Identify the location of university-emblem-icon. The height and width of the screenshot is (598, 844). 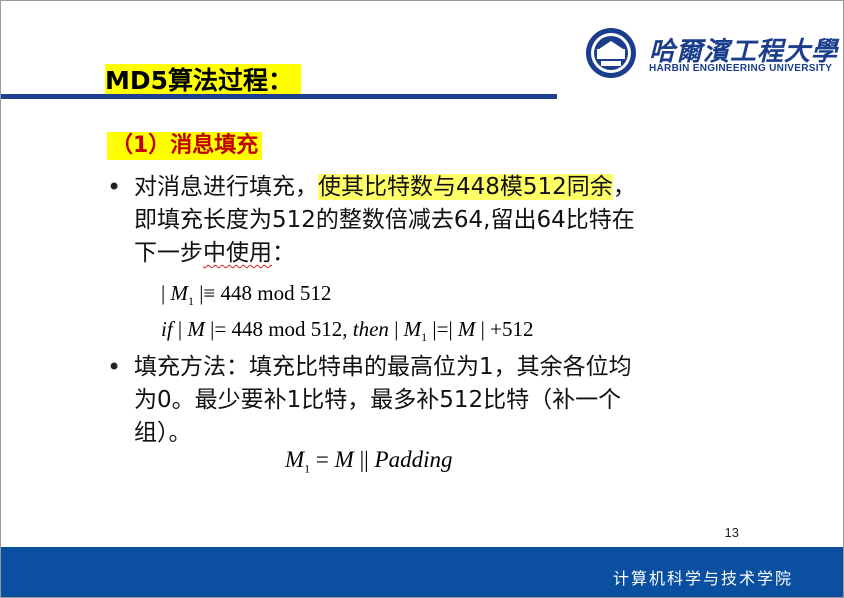
(611, 53).